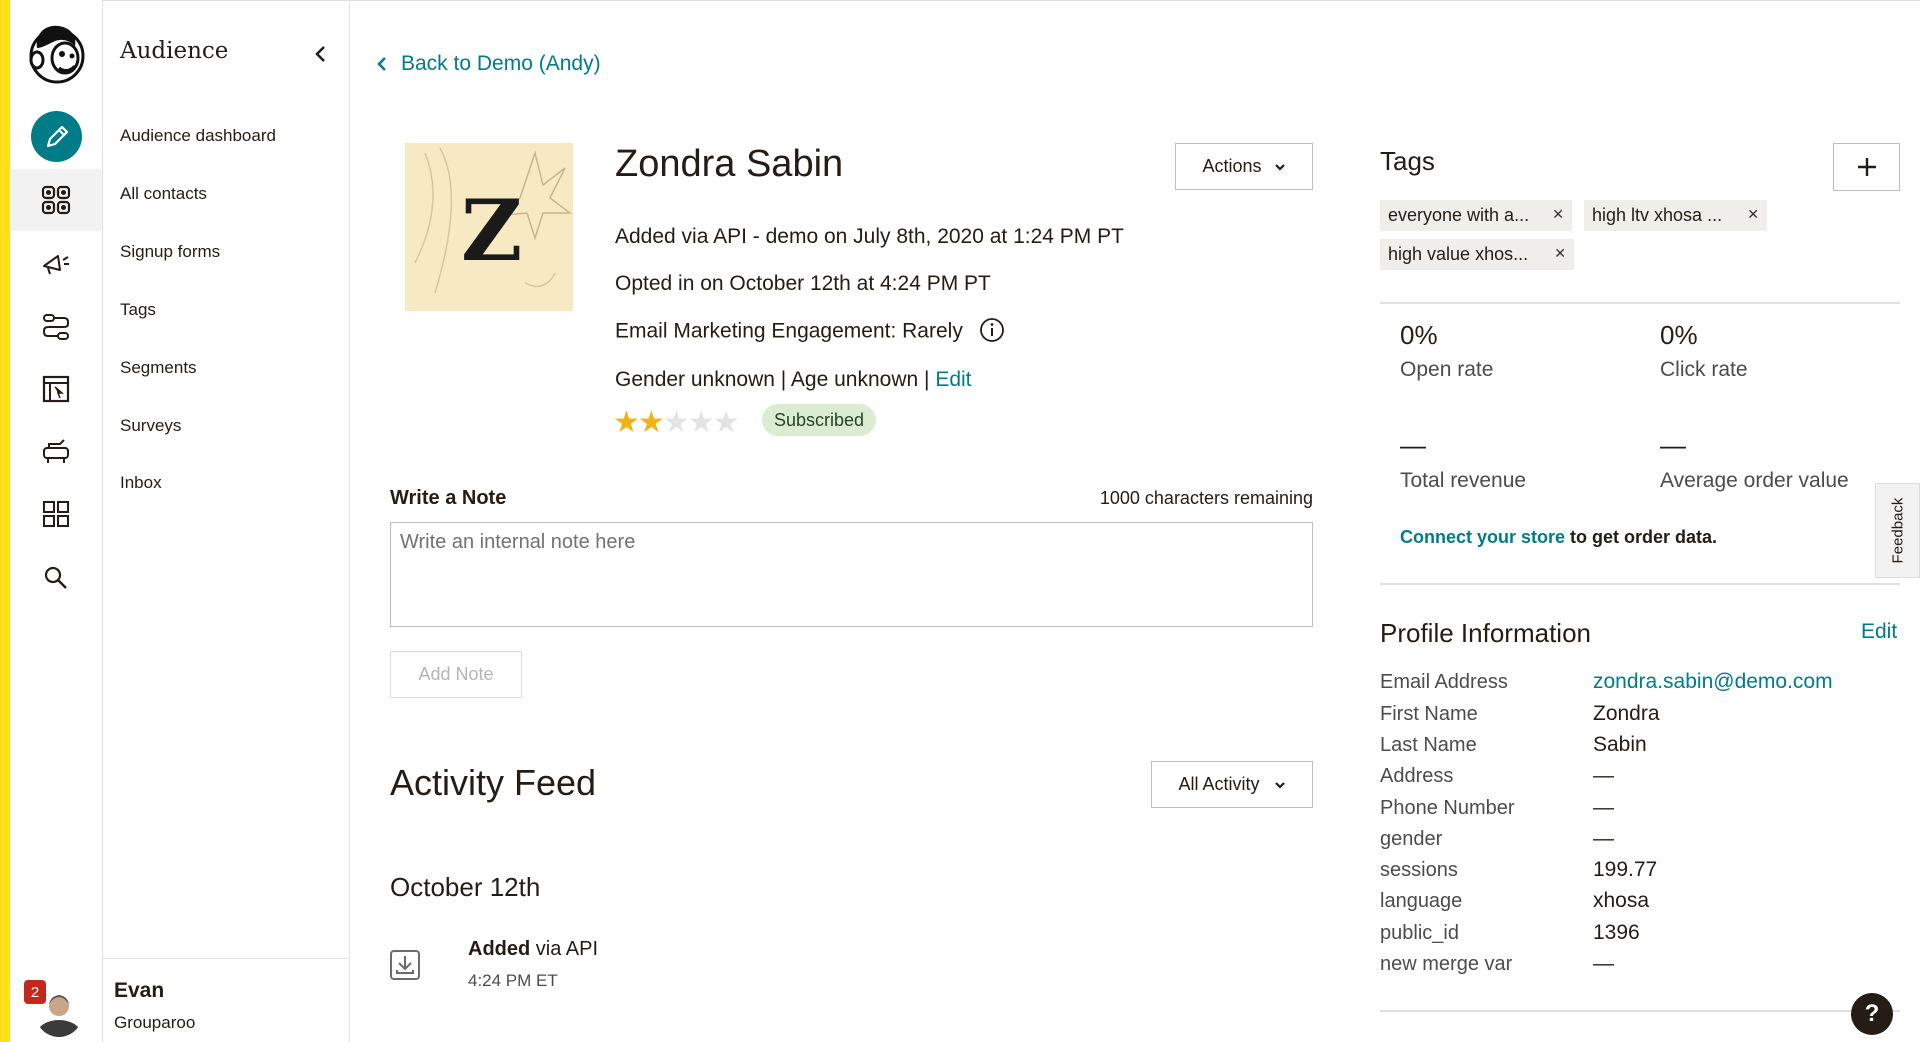 This screenshot has width=1920, height=1042. I want to click on field-value: Sabin, so click(1620, 744).